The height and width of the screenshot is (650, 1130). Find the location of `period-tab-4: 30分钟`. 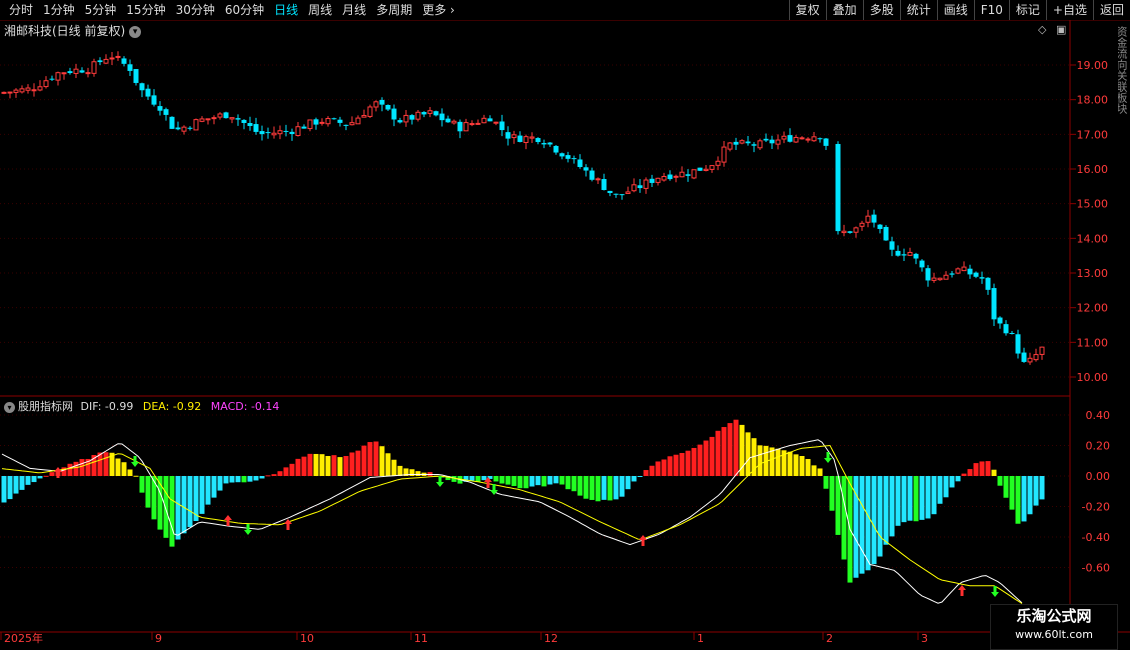

period-tab-4: 30分钟 is located at coordinates (195, 10).